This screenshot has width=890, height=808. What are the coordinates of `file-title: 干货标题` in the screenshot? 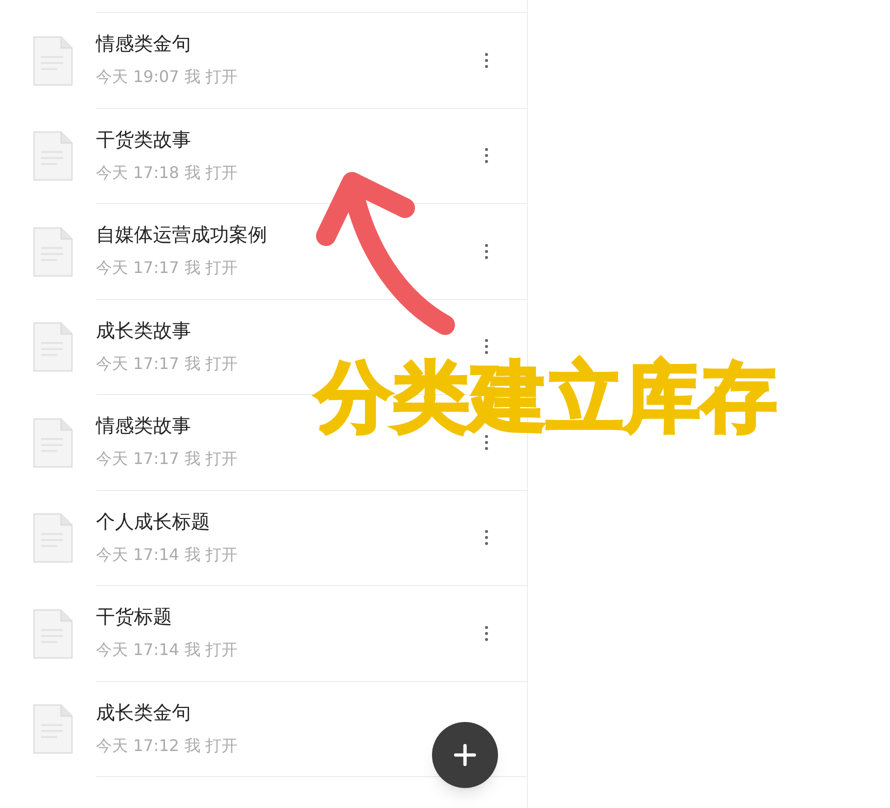 It's located at (134, 617).